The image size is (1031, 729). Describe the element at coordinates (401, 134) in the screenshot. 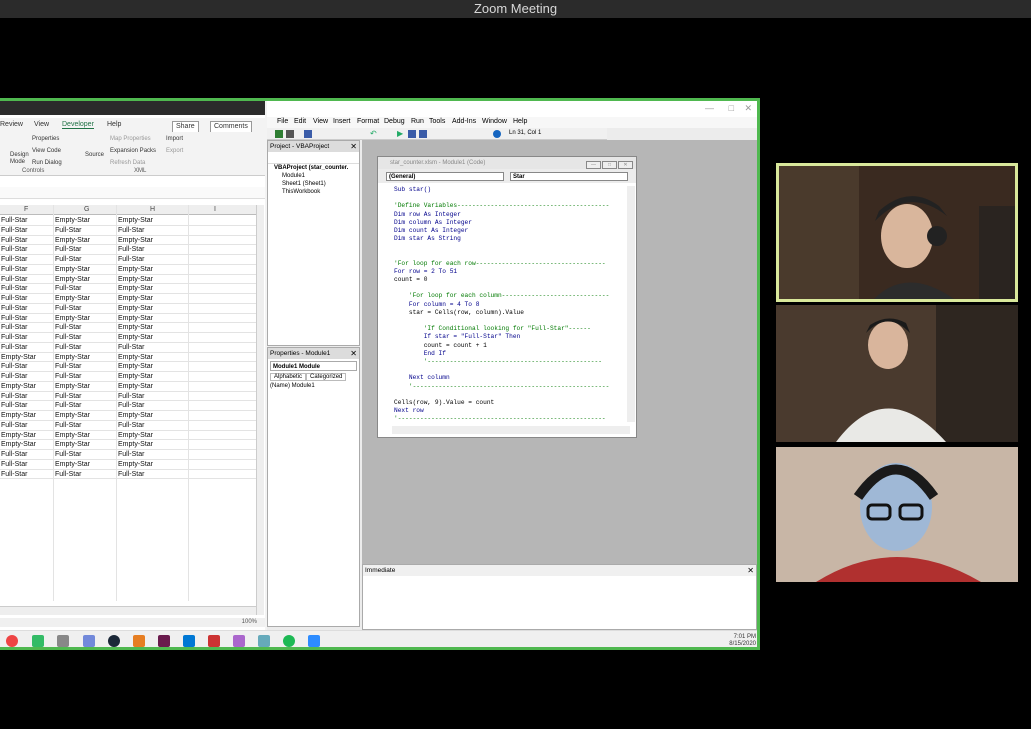

I see `run-icon: ▶` at that location.